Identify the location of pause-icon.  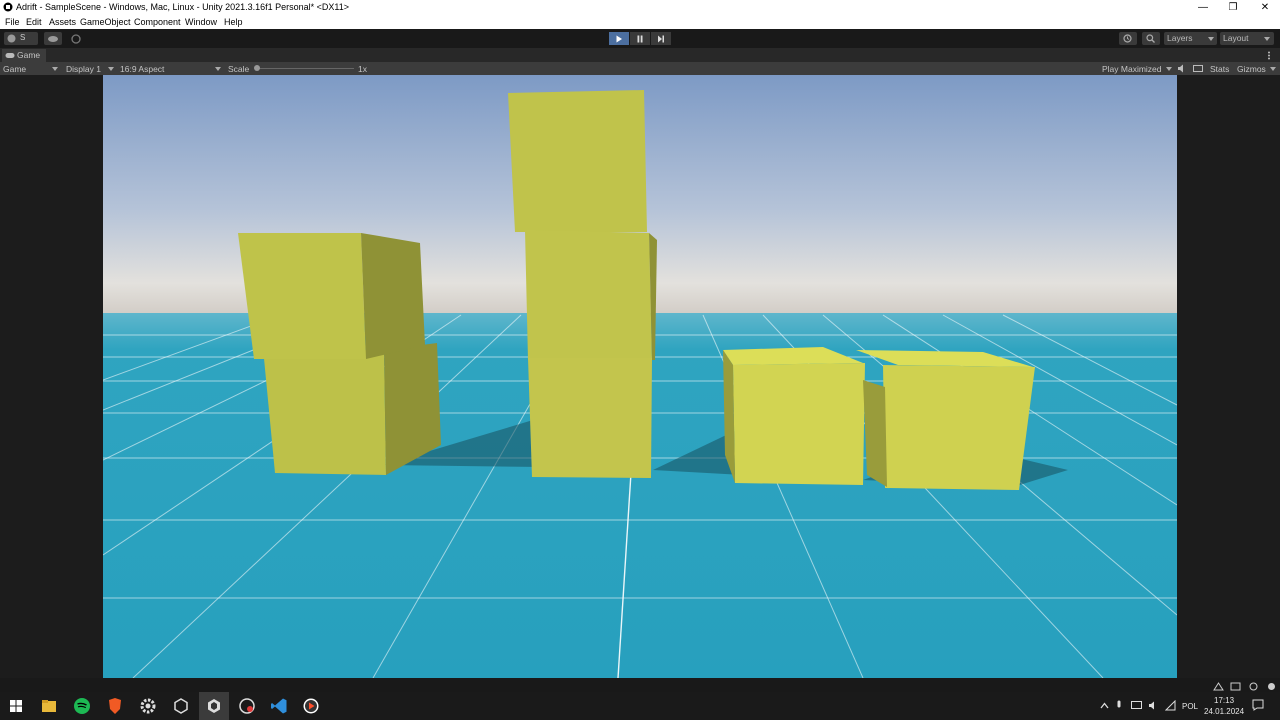
(640, 38).